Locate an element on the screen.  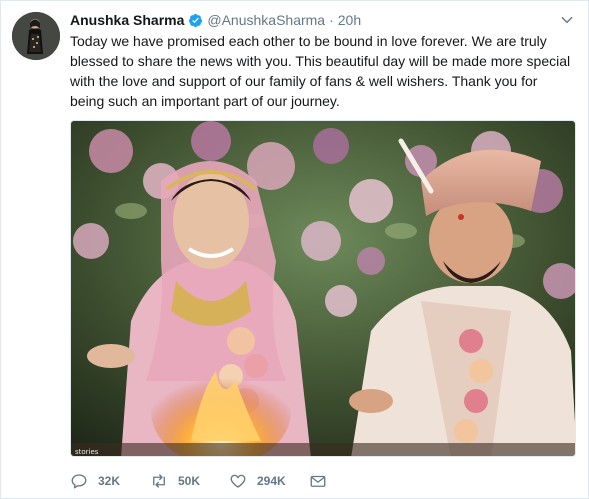
chevron-down-icon is located at coordinates (567, 20).